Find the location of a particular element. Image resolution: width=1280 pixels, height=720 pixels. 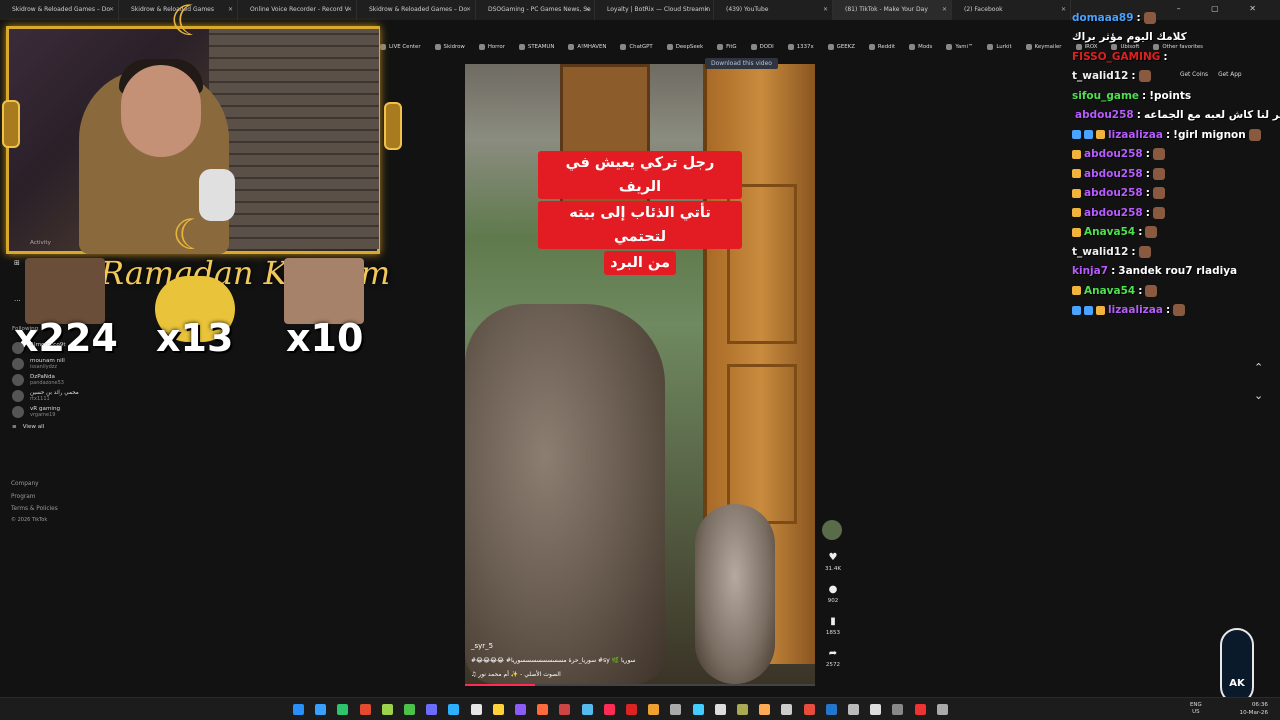

browser-tab: (439) YouTube ✕ is located at coordinates (773, 10).